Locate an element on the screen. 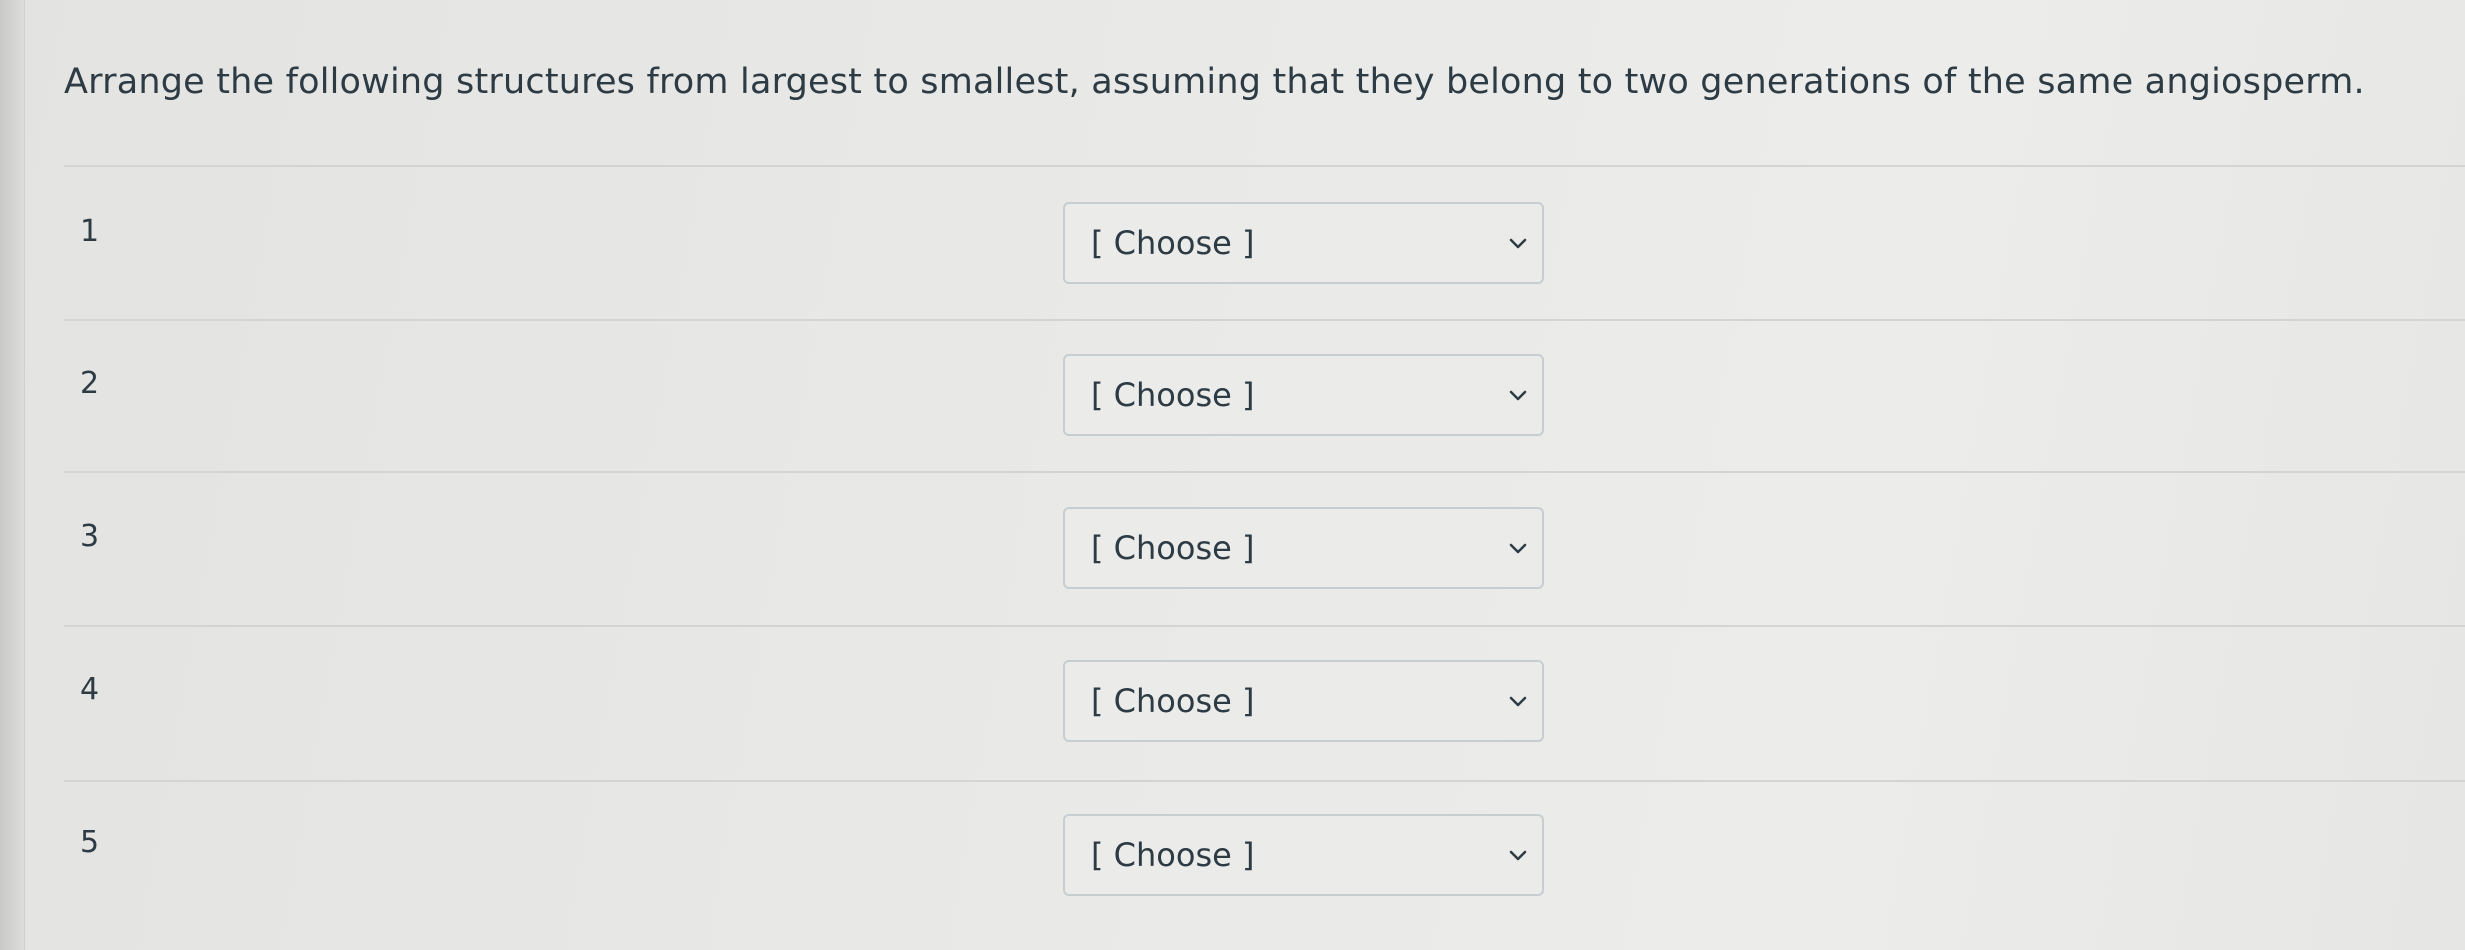 The image size is (2465, 950). answer-select-3: [ Choose ] is located at coordinates (1303, 548).